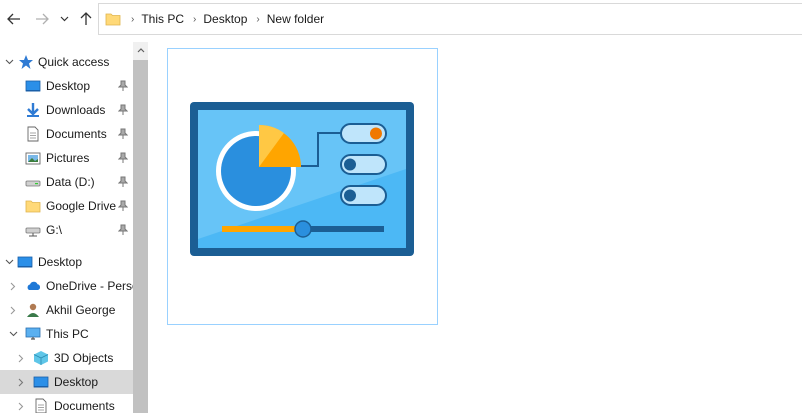 The width and height of the screenshot is (802, 413). I want to click on tree-label: Quick access, so click(74, 62).